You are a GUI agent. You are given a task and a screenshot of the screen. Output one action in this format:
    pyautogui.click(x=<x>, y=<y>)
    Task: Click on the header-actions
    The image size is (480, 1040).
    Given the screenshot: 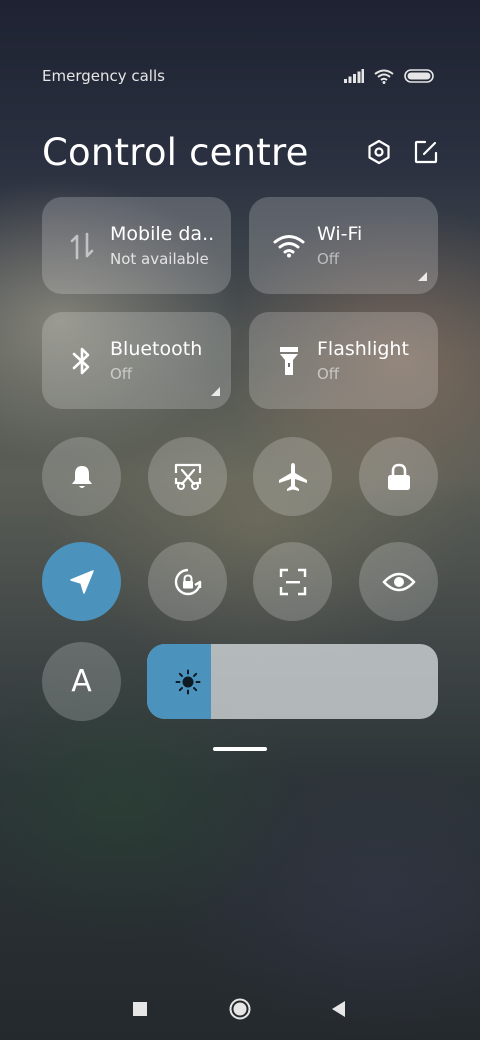 What is the action you would take?
    pyautogui.click(x=402, y=152)
    